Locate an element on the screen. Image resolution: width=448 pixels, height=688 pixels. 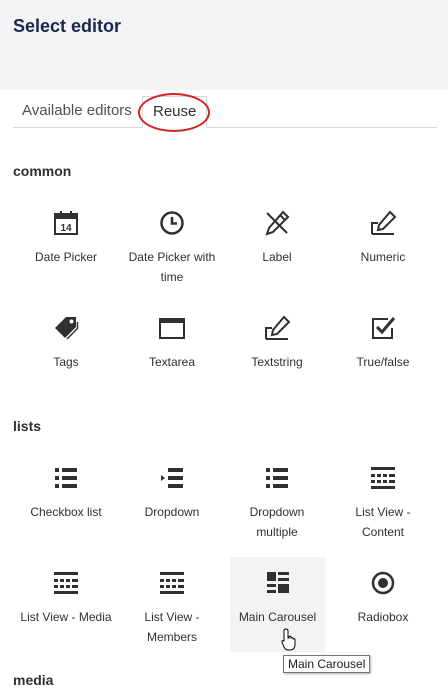
editor-textarea: Textarea is located at coordinates (172, 349).